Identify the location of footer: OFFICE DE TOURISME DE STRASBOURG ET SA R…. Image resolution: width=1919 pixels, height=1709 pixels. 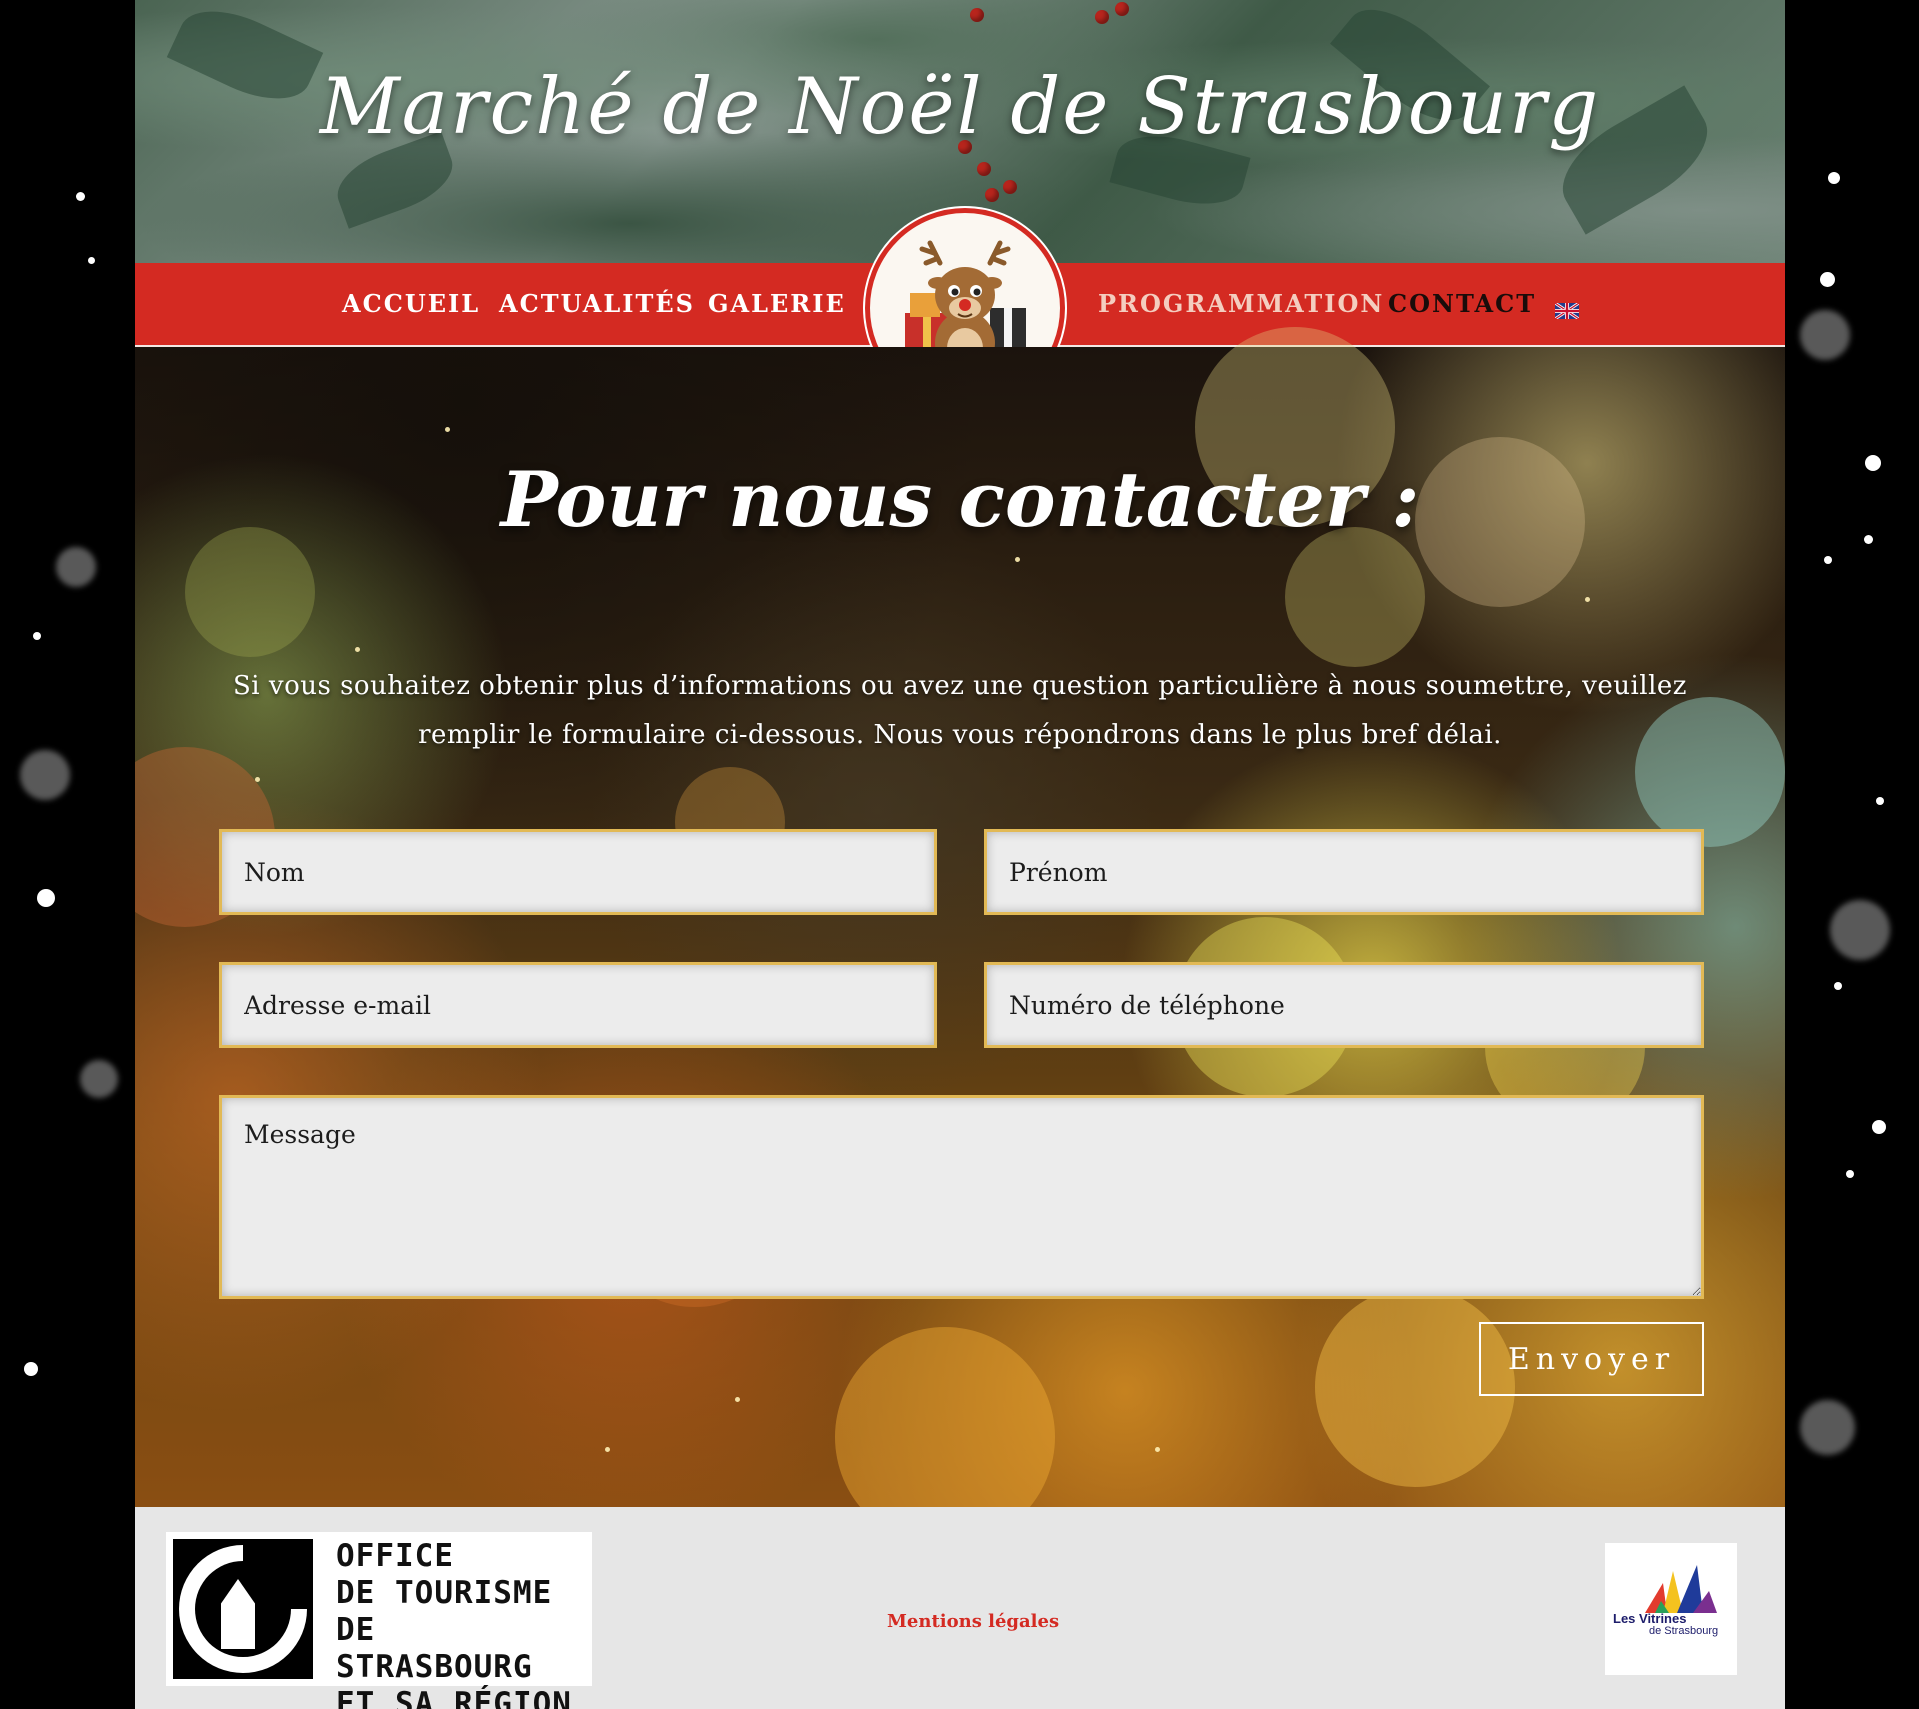
(960, 1608).